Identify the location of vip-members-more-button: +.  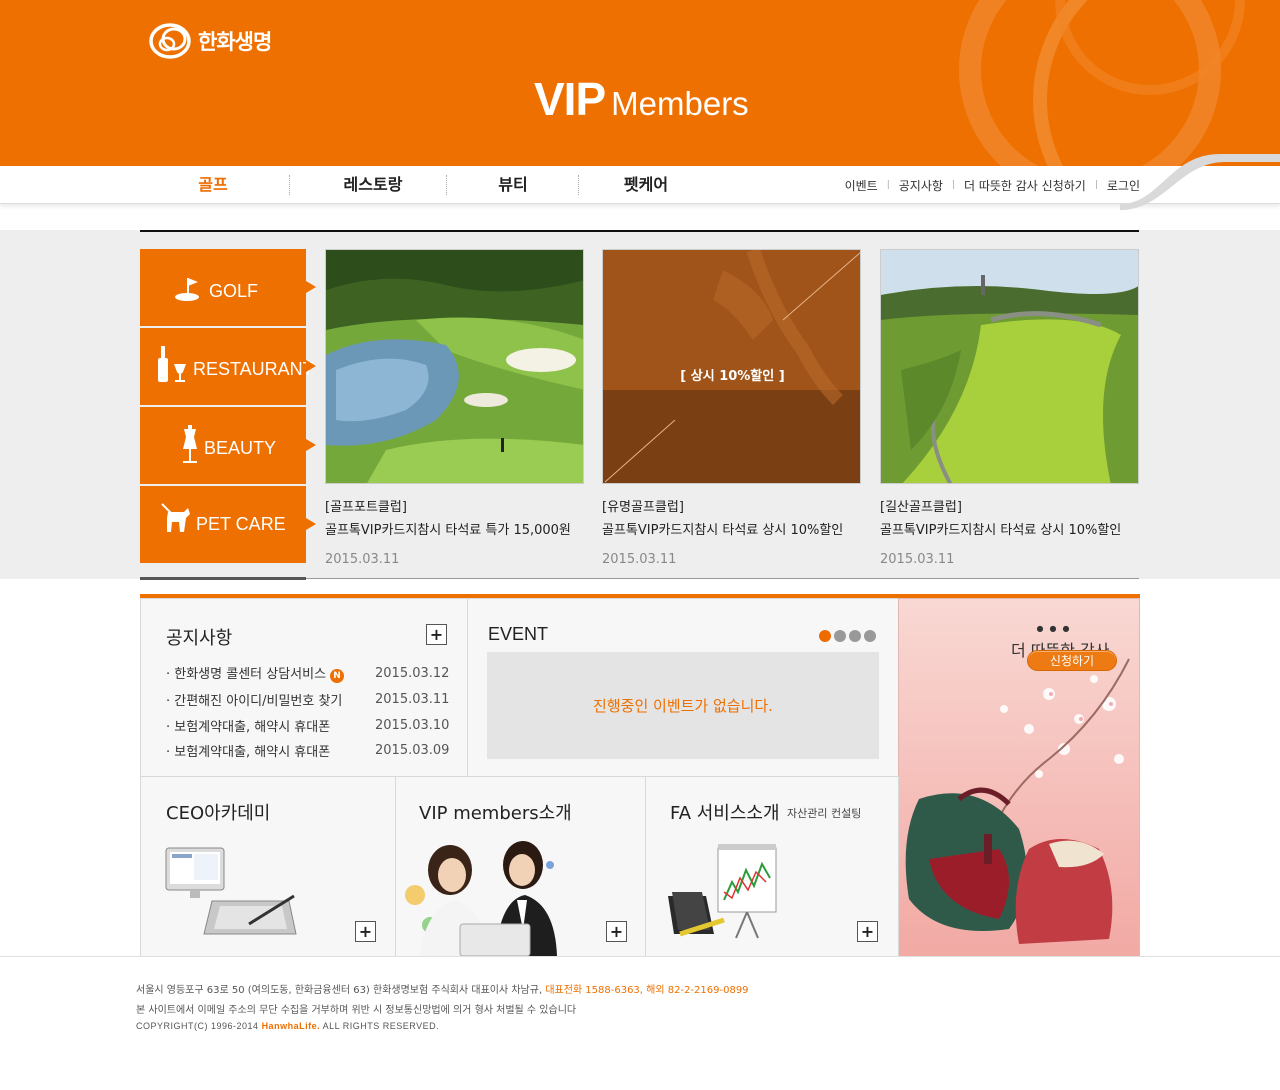
(616, 931).